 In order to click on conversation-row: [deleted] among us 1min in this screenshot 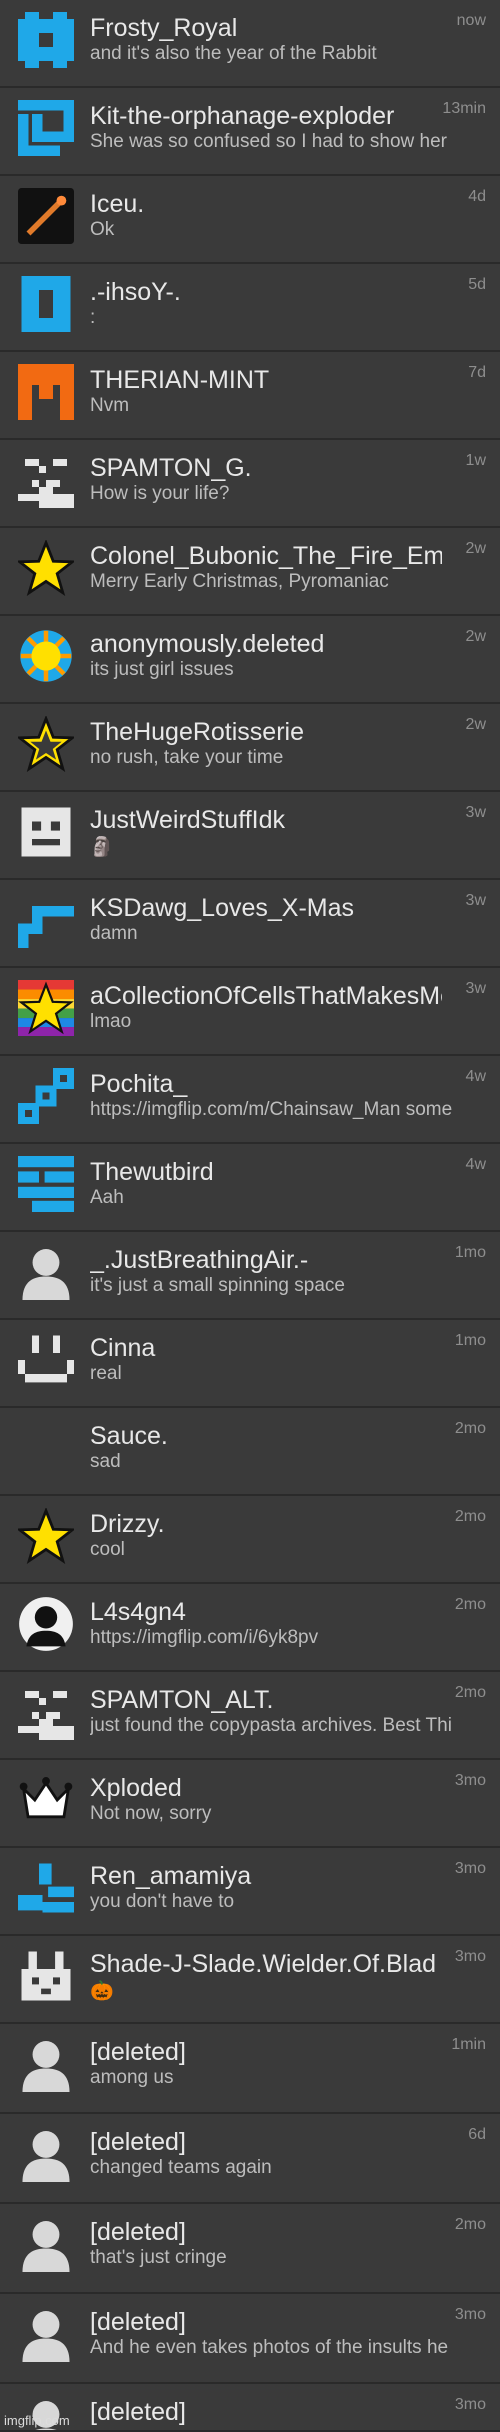, I will do `click(250, 2069)`.